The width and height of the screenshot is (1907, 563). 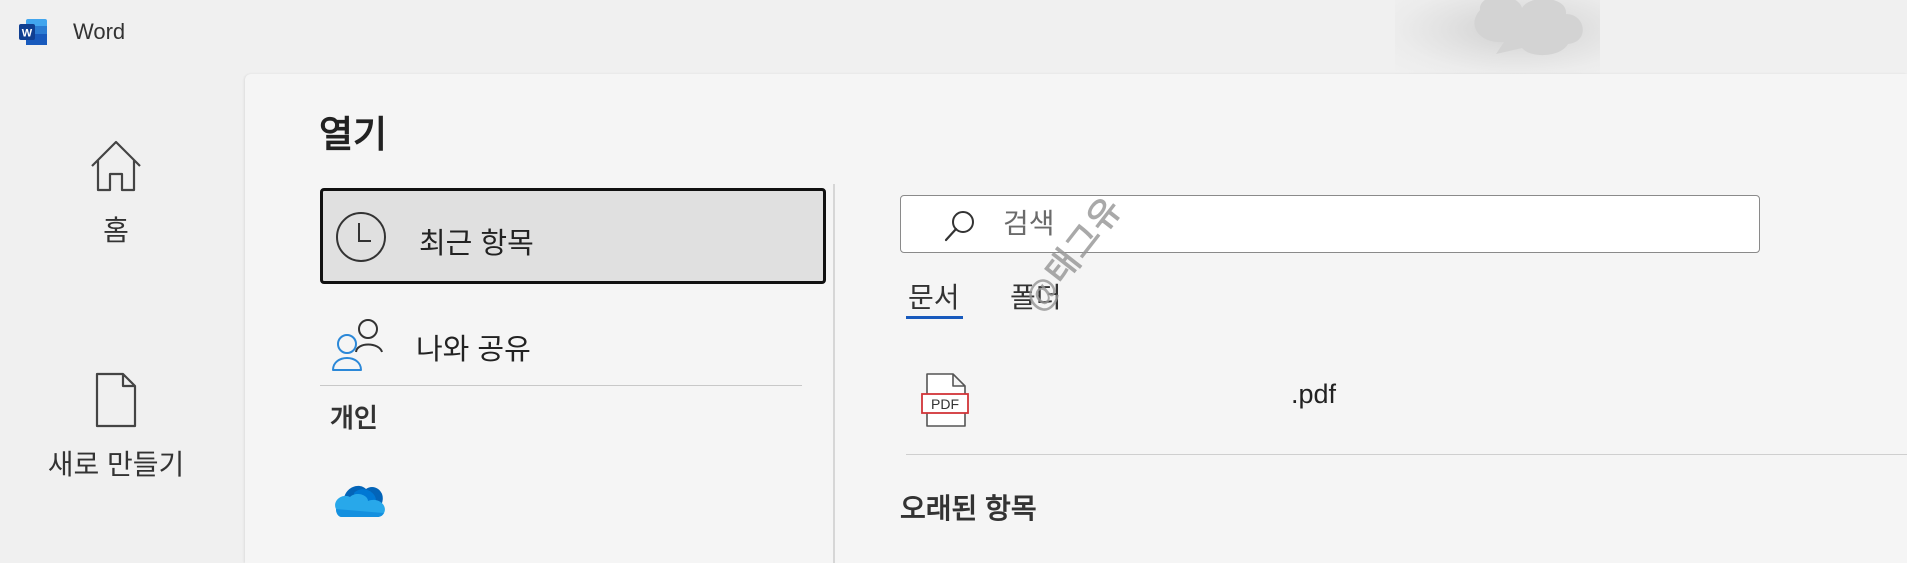 What do you see at coordinates (934, 317) in the screenshot?
I see `tab-selected-indicator` at bounding box center [934, 317].